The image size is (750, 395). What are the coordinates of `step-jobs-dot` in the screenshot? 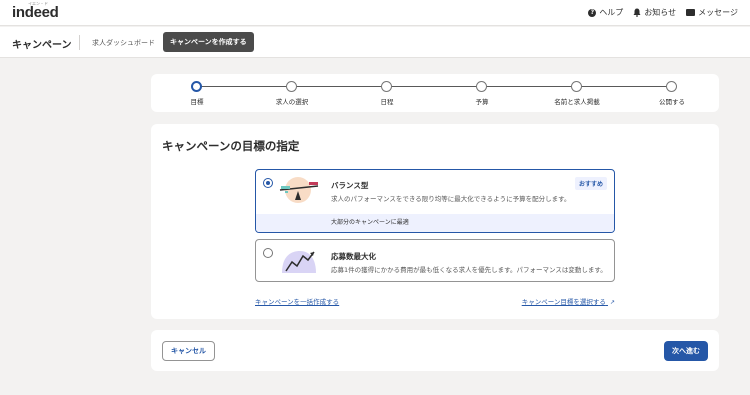 It's located at (291, 86).